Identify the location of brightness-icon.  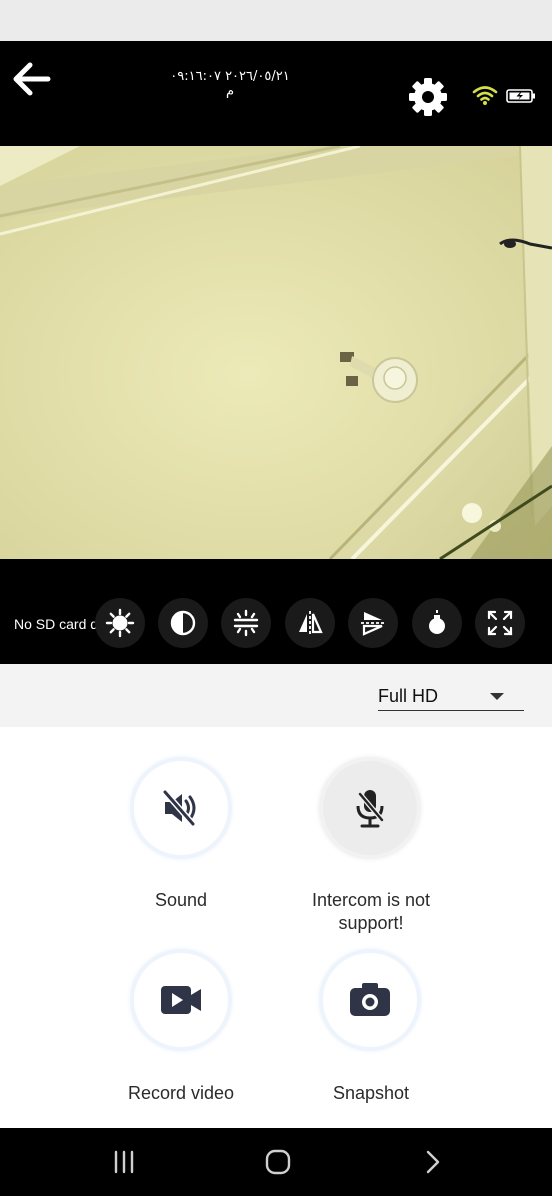
(120, 623).